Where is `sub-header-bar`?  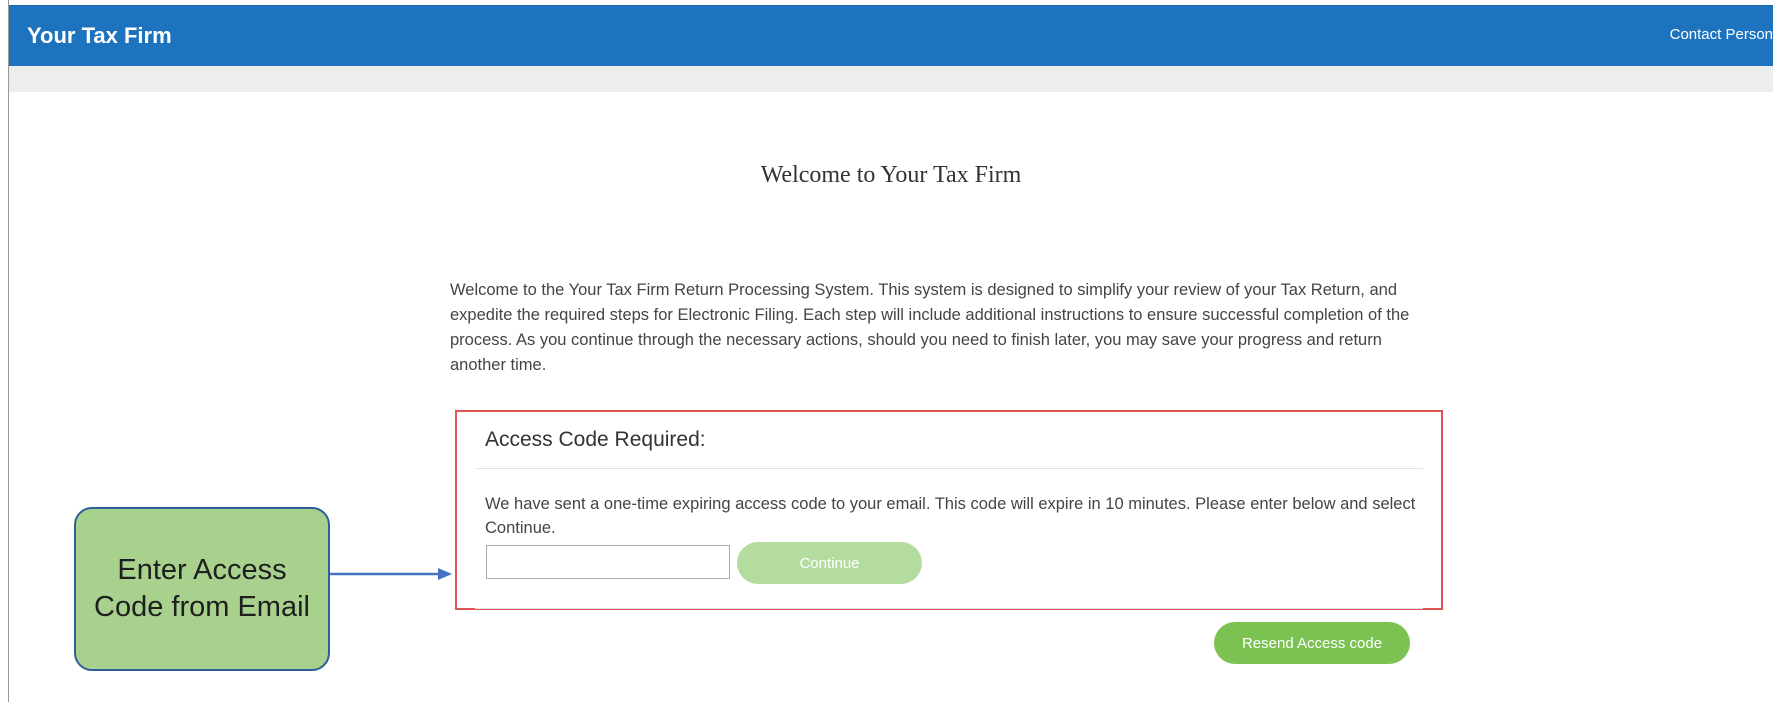 sub-header-bar is located at coordinates (891, 79).